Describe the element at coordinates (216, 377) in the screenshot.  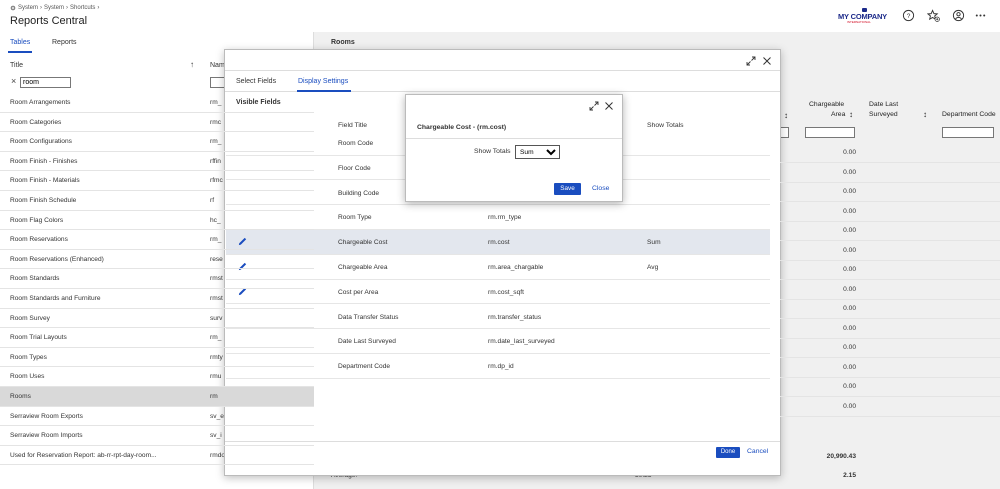
I see `row-name: rmu` at that location.